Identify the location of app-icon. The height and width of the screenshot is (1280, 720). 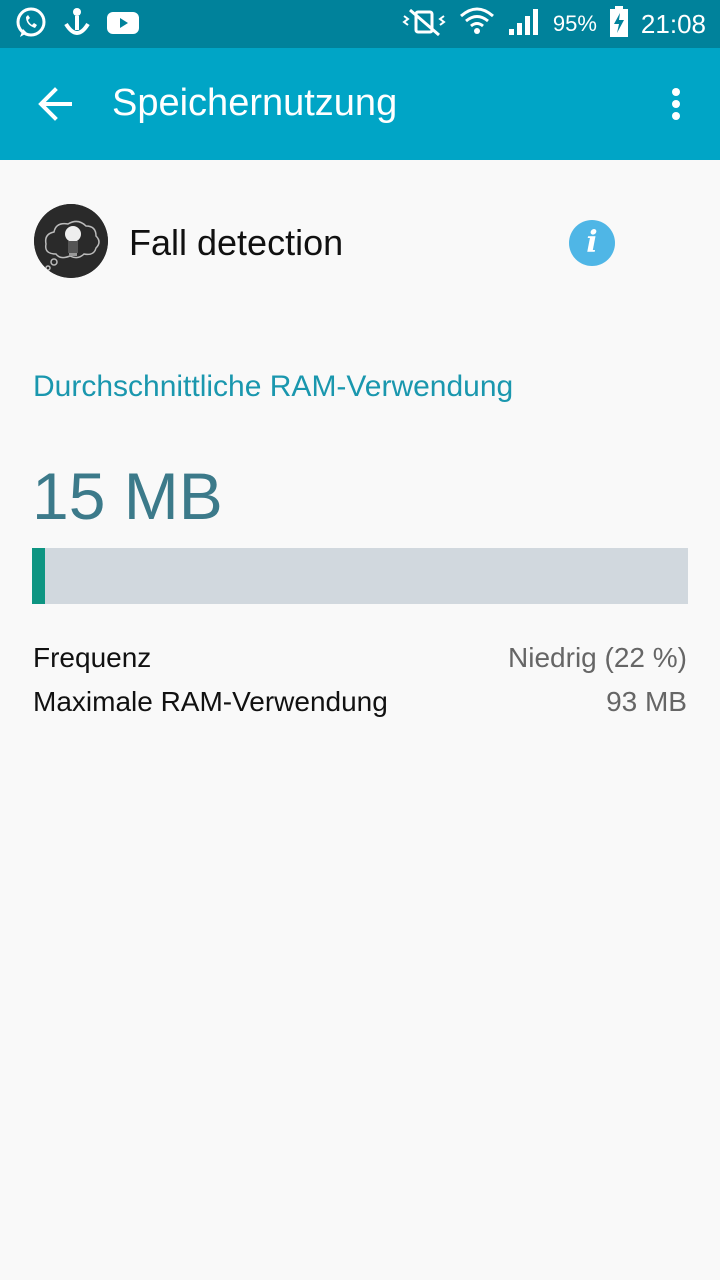
(71, 241).